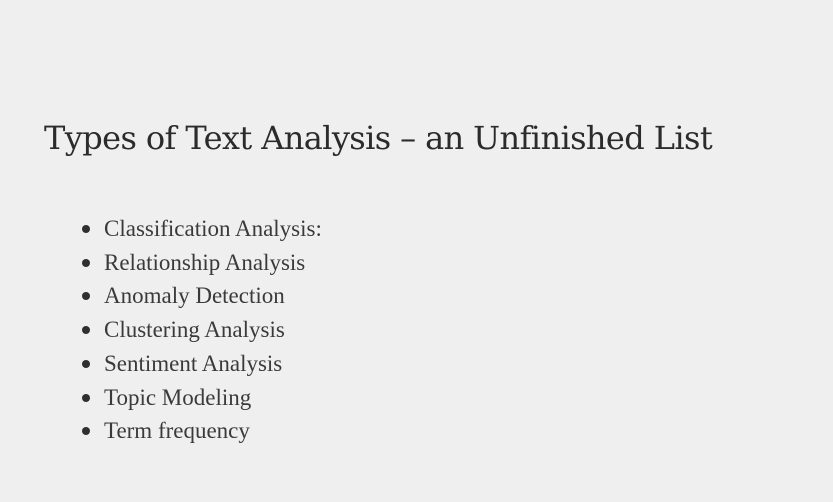 The width and height of the screenshot is (833, 502). I want to click on list-item: Anomaly Detection, so click(202, 296).